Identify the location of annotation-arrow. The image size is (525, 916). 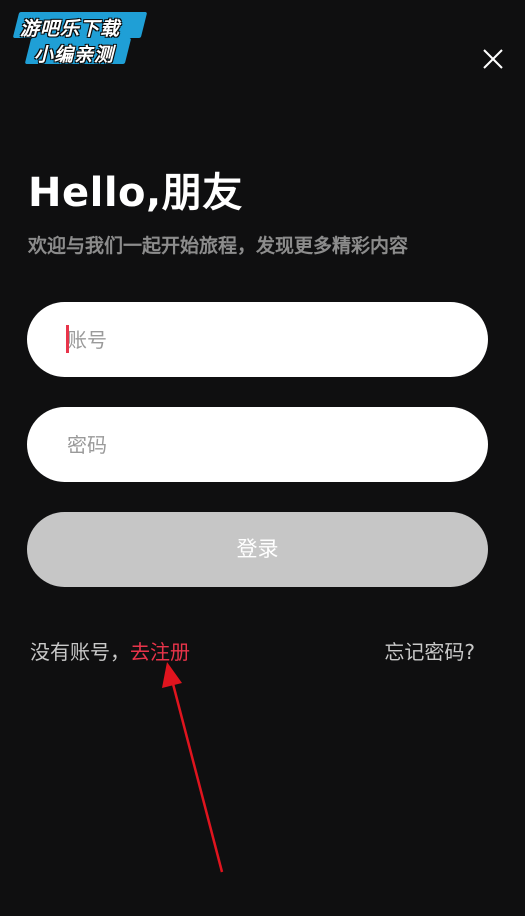
(193, 767).